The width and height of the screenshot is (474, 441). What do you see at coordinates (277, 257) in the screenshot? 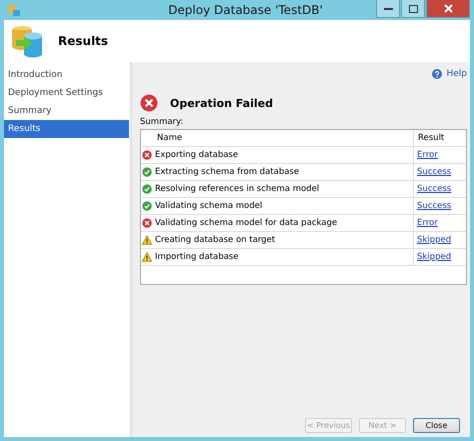
I see `step-name: Importing database` at bounding box center [277, 257].